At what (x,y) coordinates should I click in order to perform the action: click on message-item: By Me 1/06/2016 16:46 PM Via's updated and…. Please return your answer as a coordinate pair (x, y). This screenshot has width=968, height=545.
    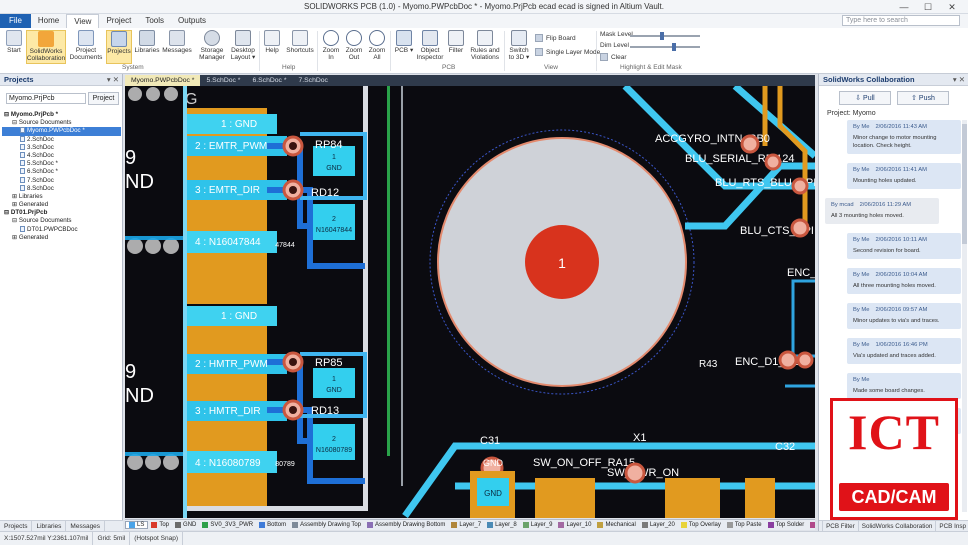
    Looking at the image, I should click on (904, 351).